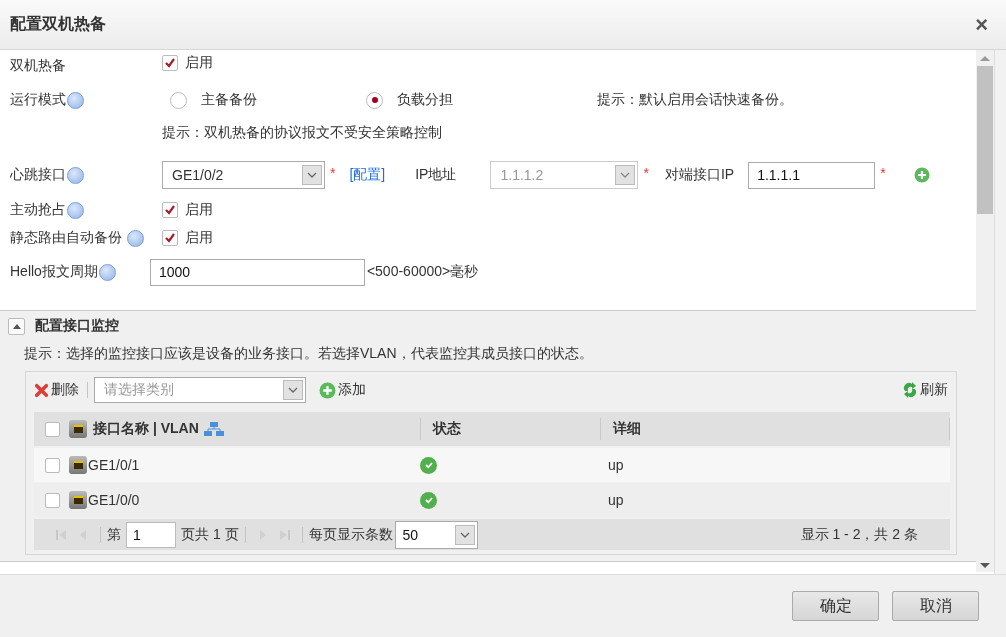 The height and width of the screenshot is (637, 1006). Describe the element at coordinates (309, 354) in the screenshot. I see `hint-text: 提示：选择的监控接口应该是设备的业务接口。若选择VLAN，代表监控其成员接口的状态。` at that location.